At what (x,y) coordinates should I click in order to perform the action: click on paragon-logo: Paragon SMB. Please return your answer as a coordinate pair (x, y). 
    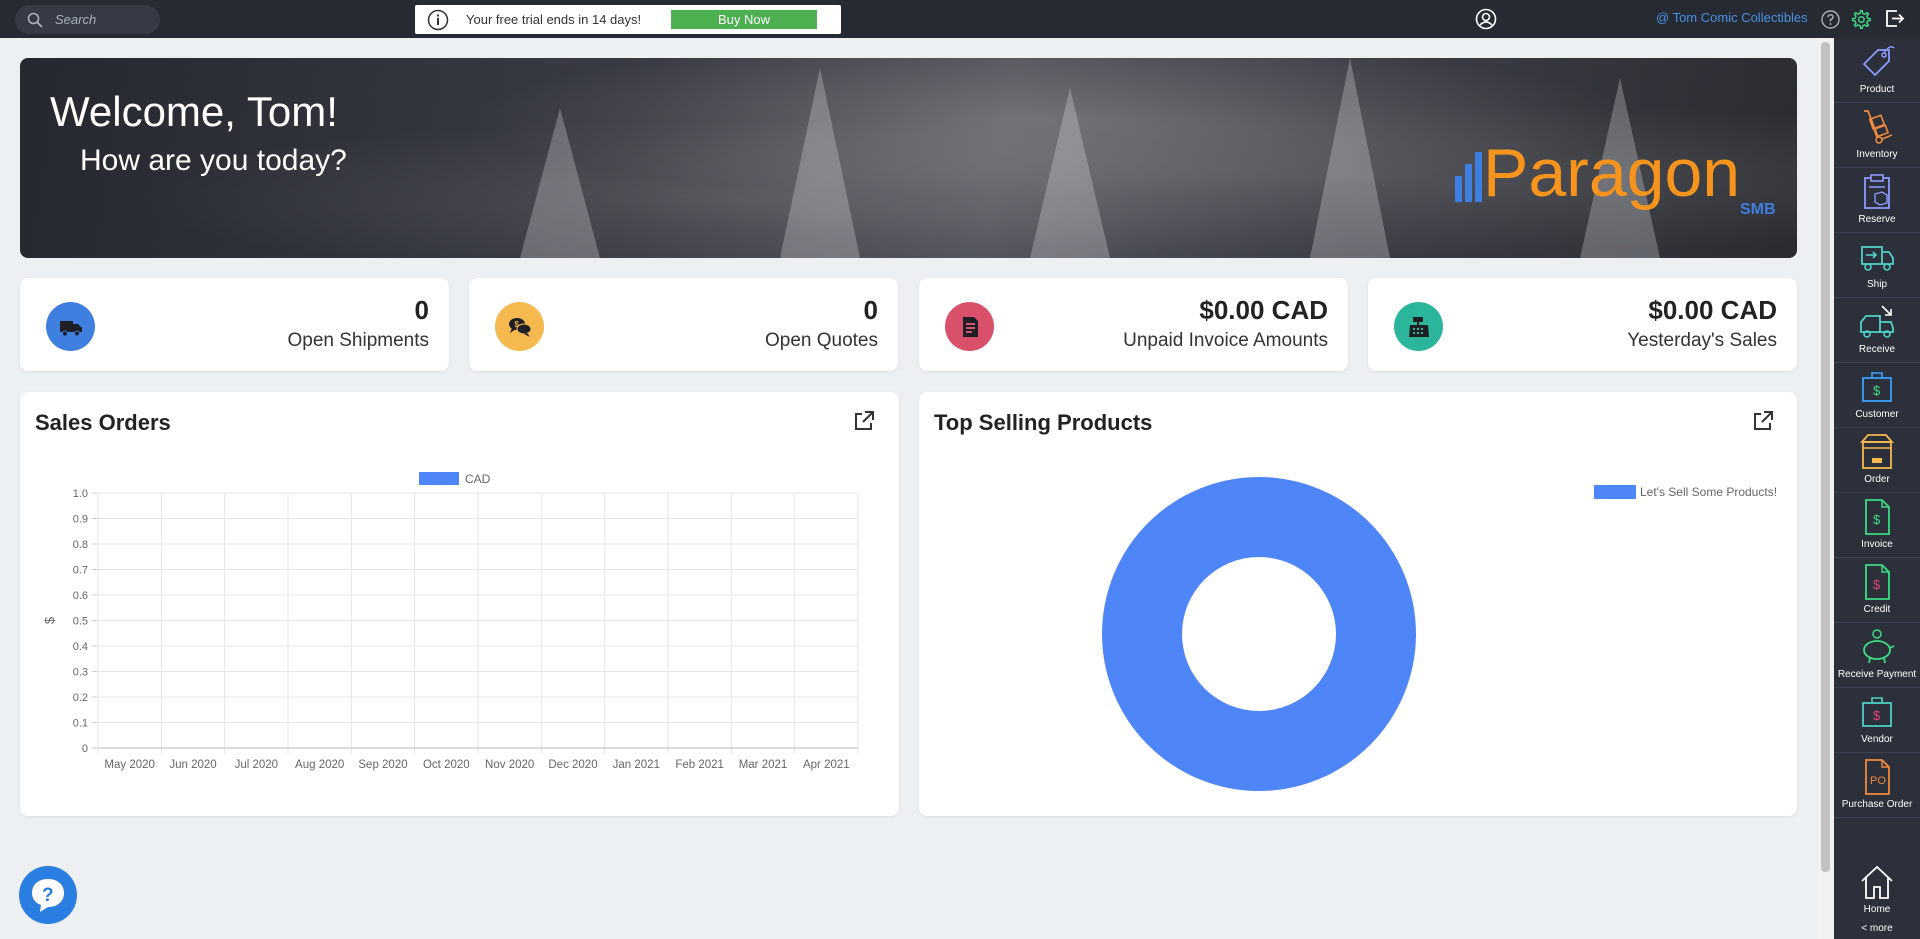
    Looking at the image, I should click on (1615, 175).